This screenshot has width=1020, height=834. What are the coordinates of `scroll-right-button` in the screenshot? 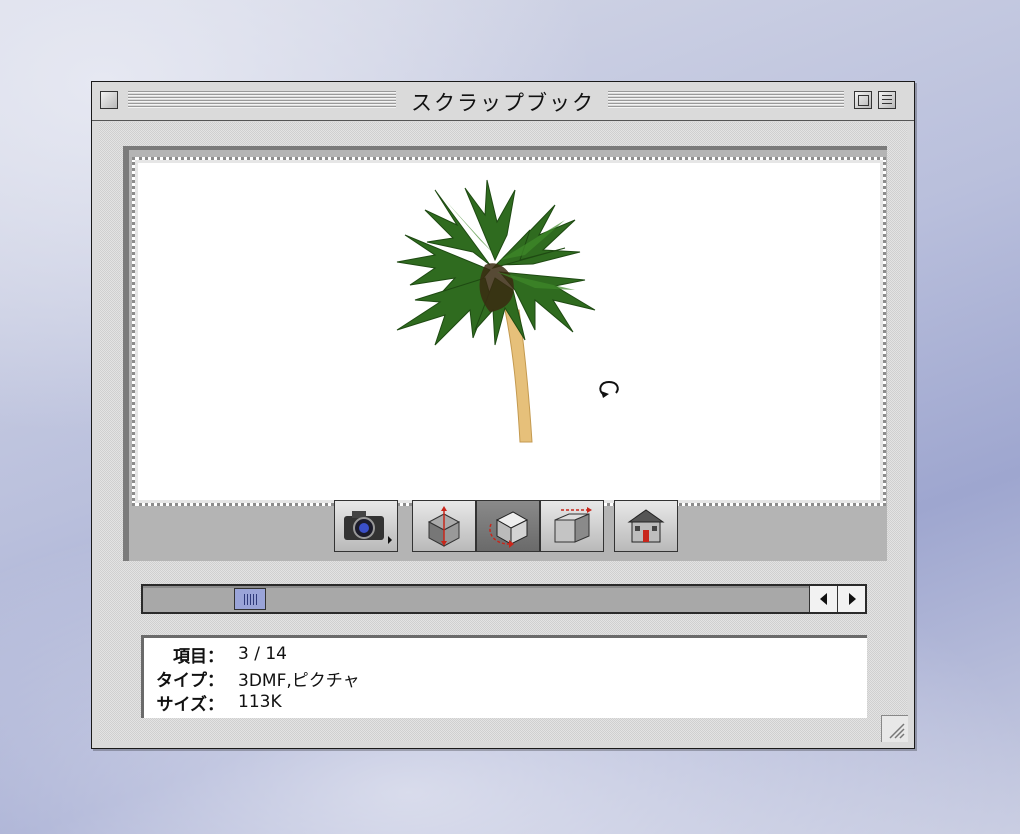 It's located at (851, 599).